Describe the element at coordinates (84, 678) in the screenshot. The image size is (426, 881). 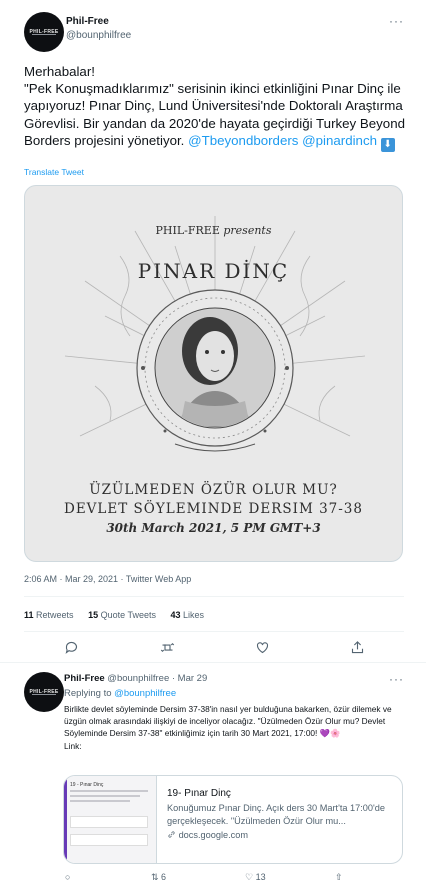
I see `reply-display-name: Phil-Free` at that location.